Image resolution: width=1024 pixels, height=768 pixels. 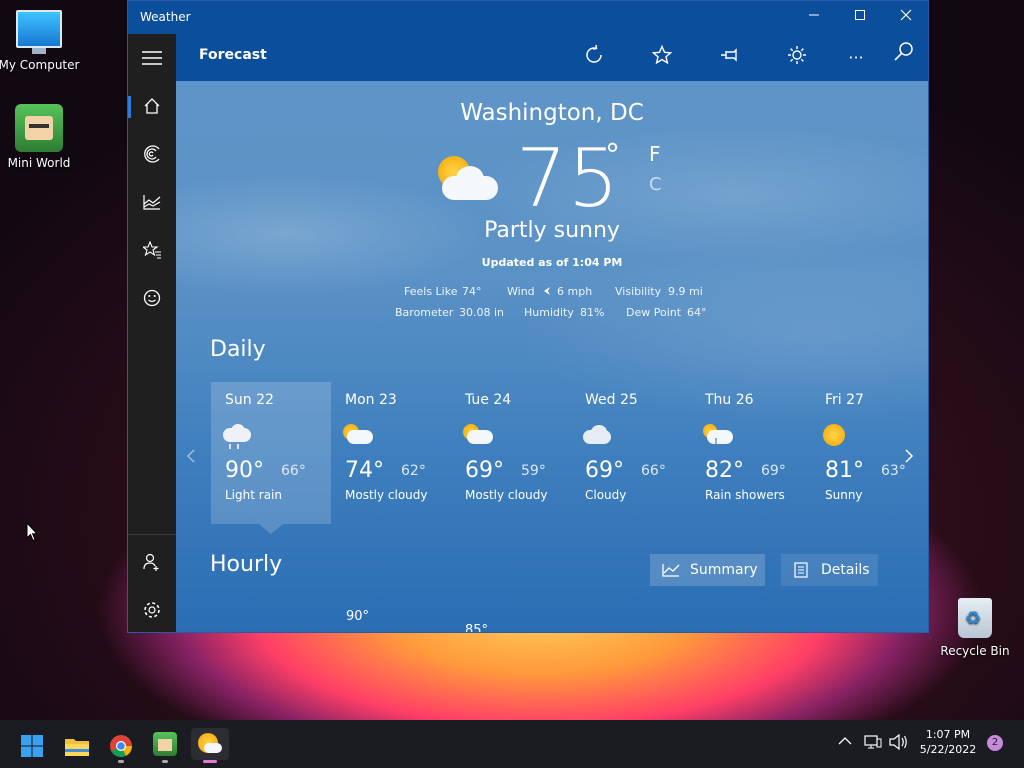 What do you see at coordinates (152, 298) in the screenshot?
I see `nav-life` at bounding box center [152, 298].